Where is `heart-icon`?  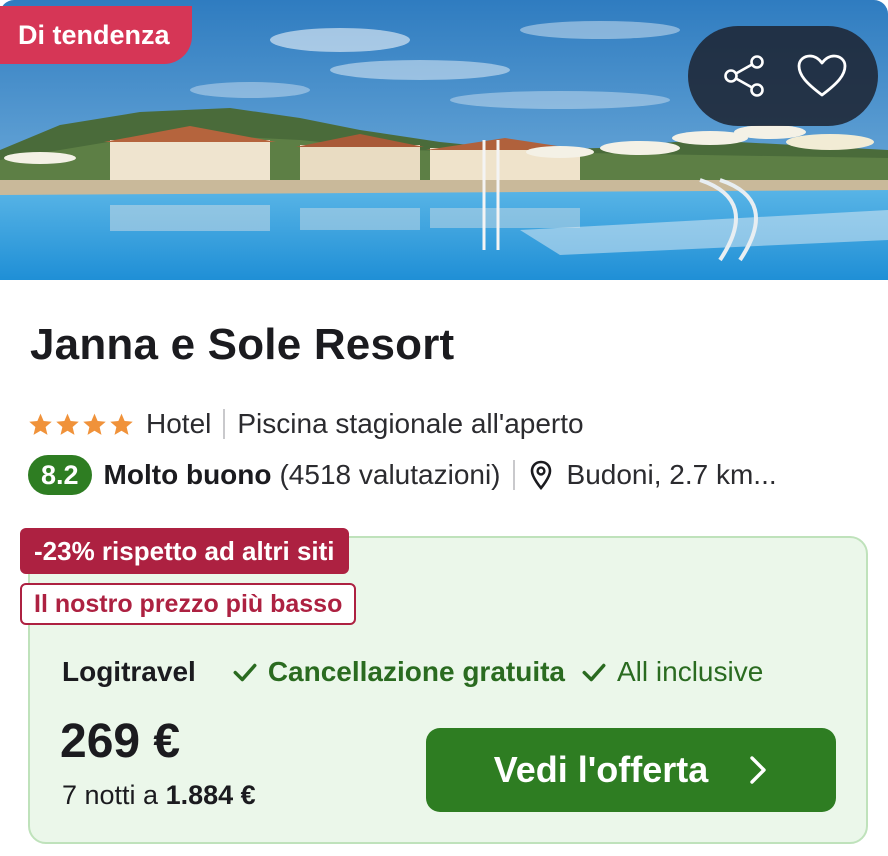 heart-icon is located at coordinates (821, 75).